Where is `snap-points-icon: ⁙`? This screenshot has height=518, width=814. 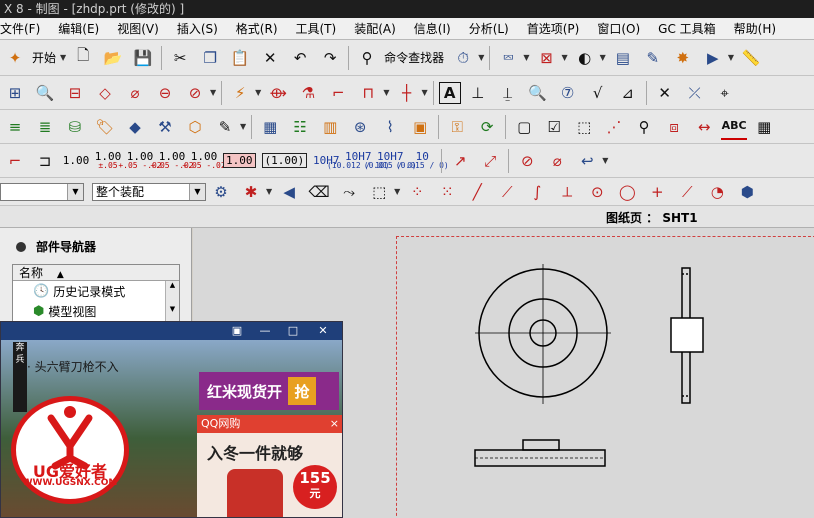
snap-points-icon: ⁙ is located at coordinates (447, 192).